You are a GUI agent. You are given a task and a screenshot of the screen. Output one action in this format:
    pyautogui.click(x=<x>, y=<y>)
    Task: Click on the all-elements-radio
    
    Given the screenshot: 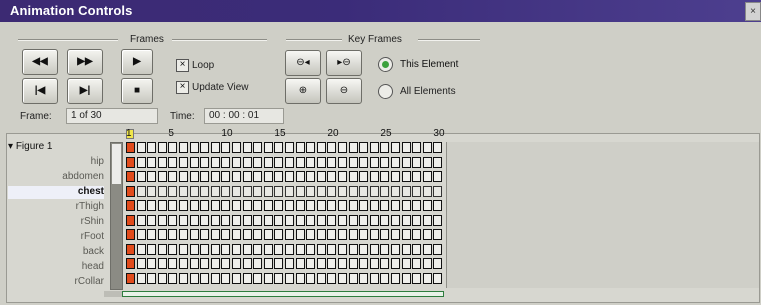 What is the action you would take?
    pyautogui.click(x=385, y=91)
    